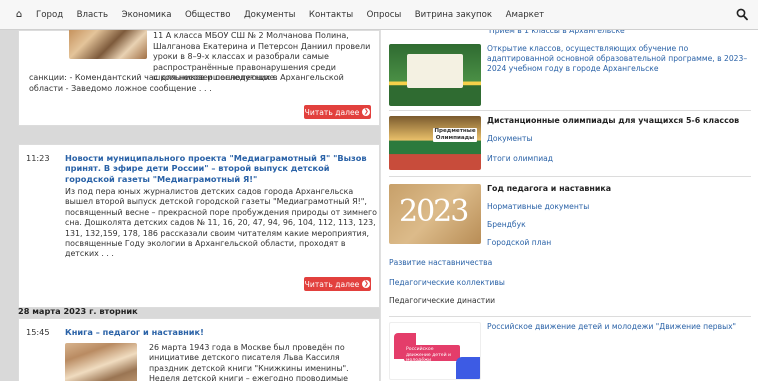  I want to click on city-plan-link: Городской план, so click(519, 243).